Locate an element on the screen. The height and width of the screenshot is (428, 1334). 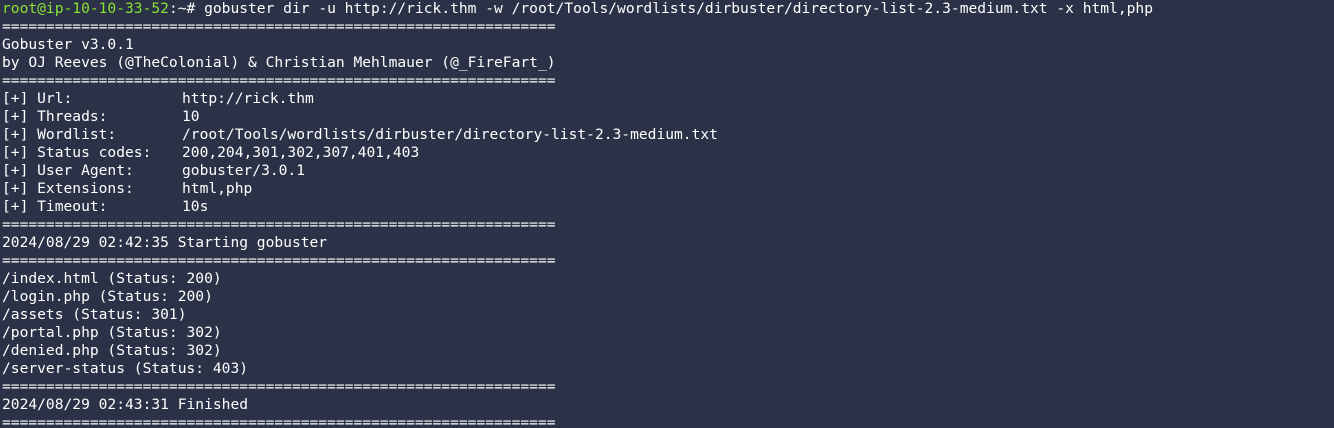
start-message: 2024/08/29 02:42:35 Starting gobuster is located at coordinates (165, 242).